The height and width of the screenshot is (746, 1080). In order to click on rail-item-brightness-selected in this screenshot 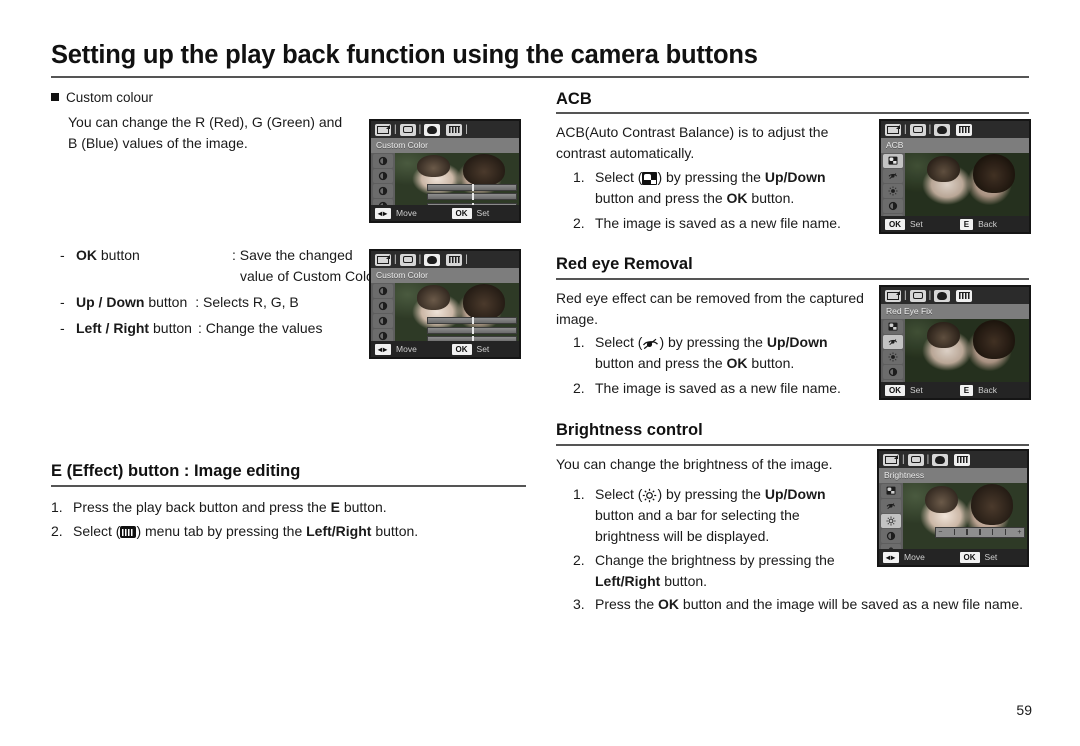, I will do `click(891, 521)`.